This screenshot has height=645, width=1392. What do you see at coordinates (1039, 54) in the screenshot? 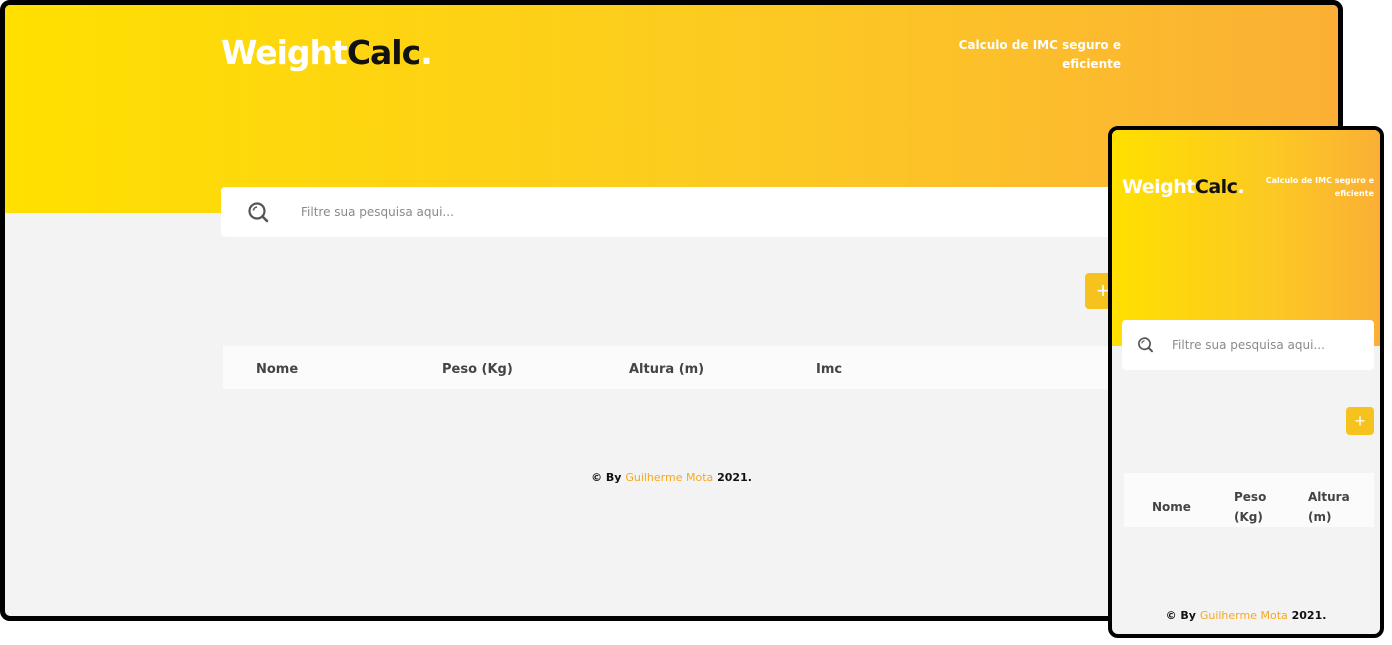
I see `tagline: Calculo de IMC seguro e eficiente` at bounding box center [1039, 54].